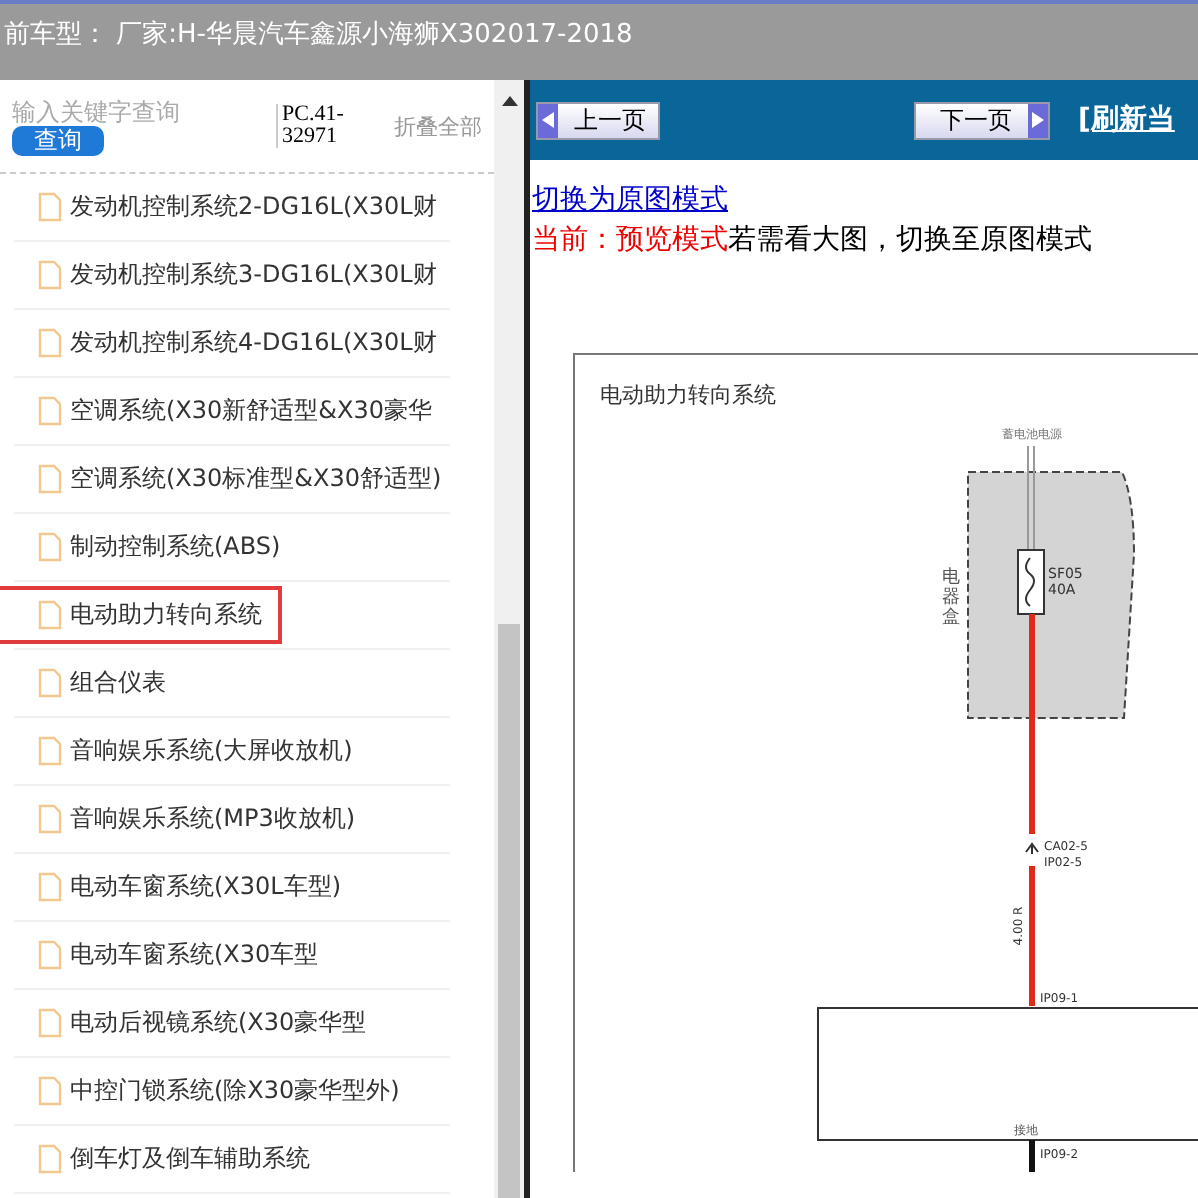 The width and height of the screenshot is (1198, 1198). Describe the element at coordinates (169, 955) in the screenshot. I see `tree-item: 电动车窗系统(X30车型` at that location.